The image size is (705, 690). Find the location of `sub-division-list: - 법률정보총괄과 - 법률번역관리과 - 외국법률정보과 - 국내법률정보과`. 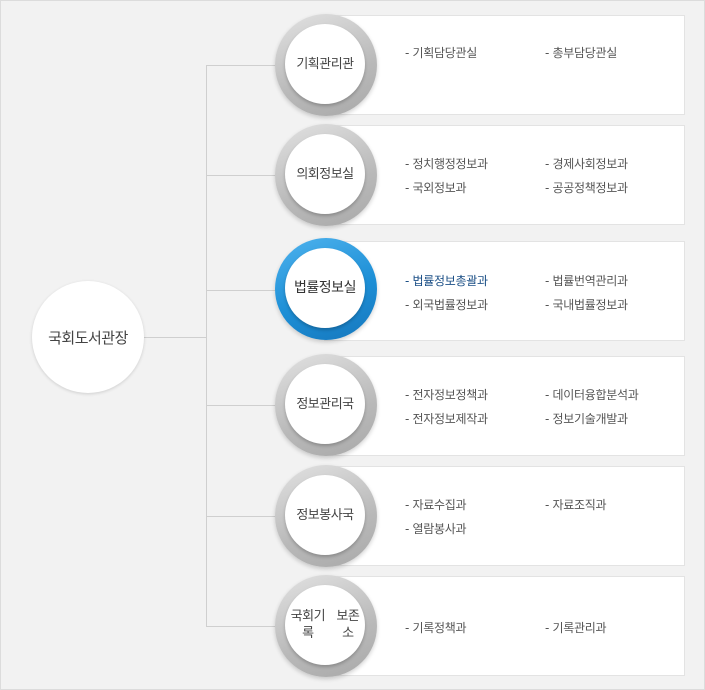

sub-division-list: - 법률정보총괄과 - 법률번역관리과 - 외국법률정보과 - 국내법률정보과 is located at coordinates (545, 292).